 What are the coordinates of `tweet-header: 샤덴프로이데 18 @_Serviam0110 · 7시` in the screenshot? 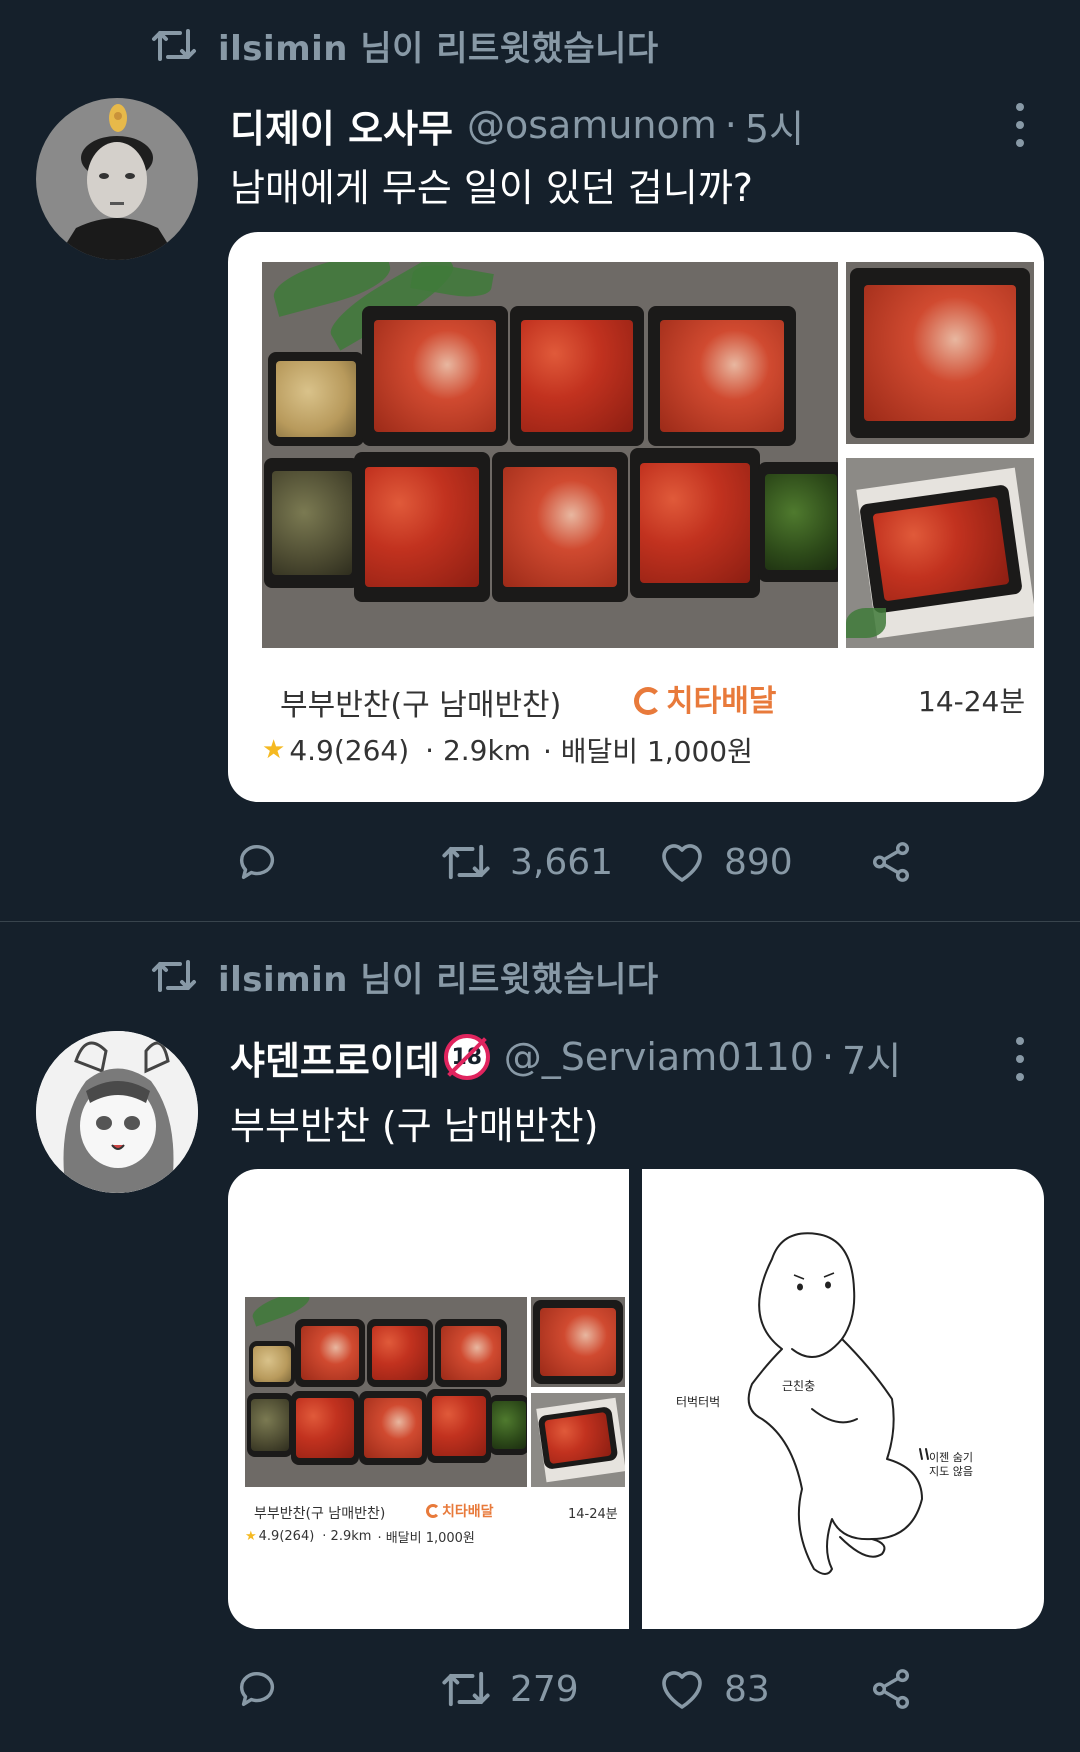 It's located at (565, 1057).